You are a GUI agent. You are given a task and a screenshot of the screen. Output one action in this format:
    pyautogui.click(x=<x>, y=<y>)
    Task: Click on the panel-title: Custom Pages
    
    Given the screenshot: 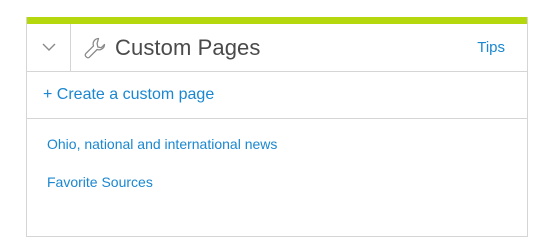 What is the action you would take?
    pyautogui.click(x=188, y=47)
    